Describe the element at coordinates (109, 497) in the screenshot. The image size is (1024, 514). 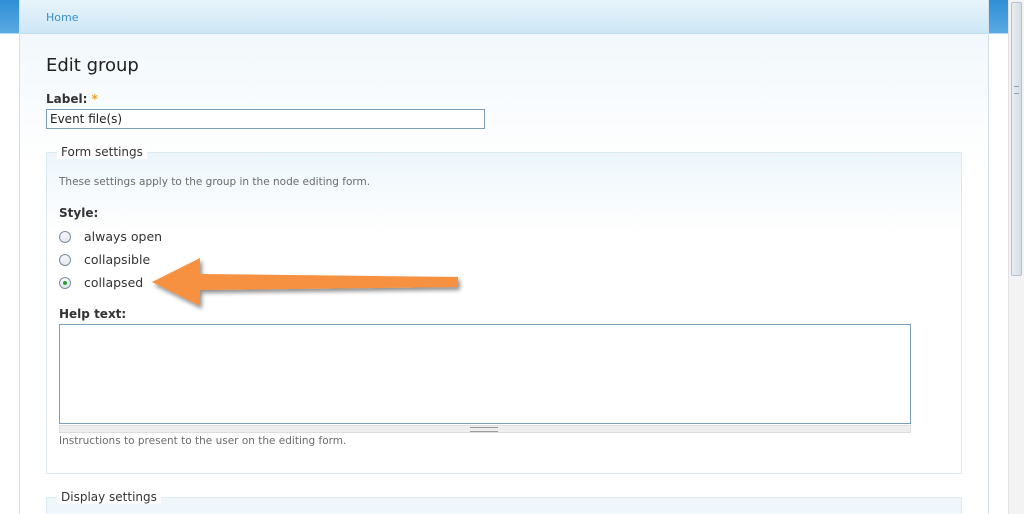
I see `display-settings-legend: Display settings` at that location.